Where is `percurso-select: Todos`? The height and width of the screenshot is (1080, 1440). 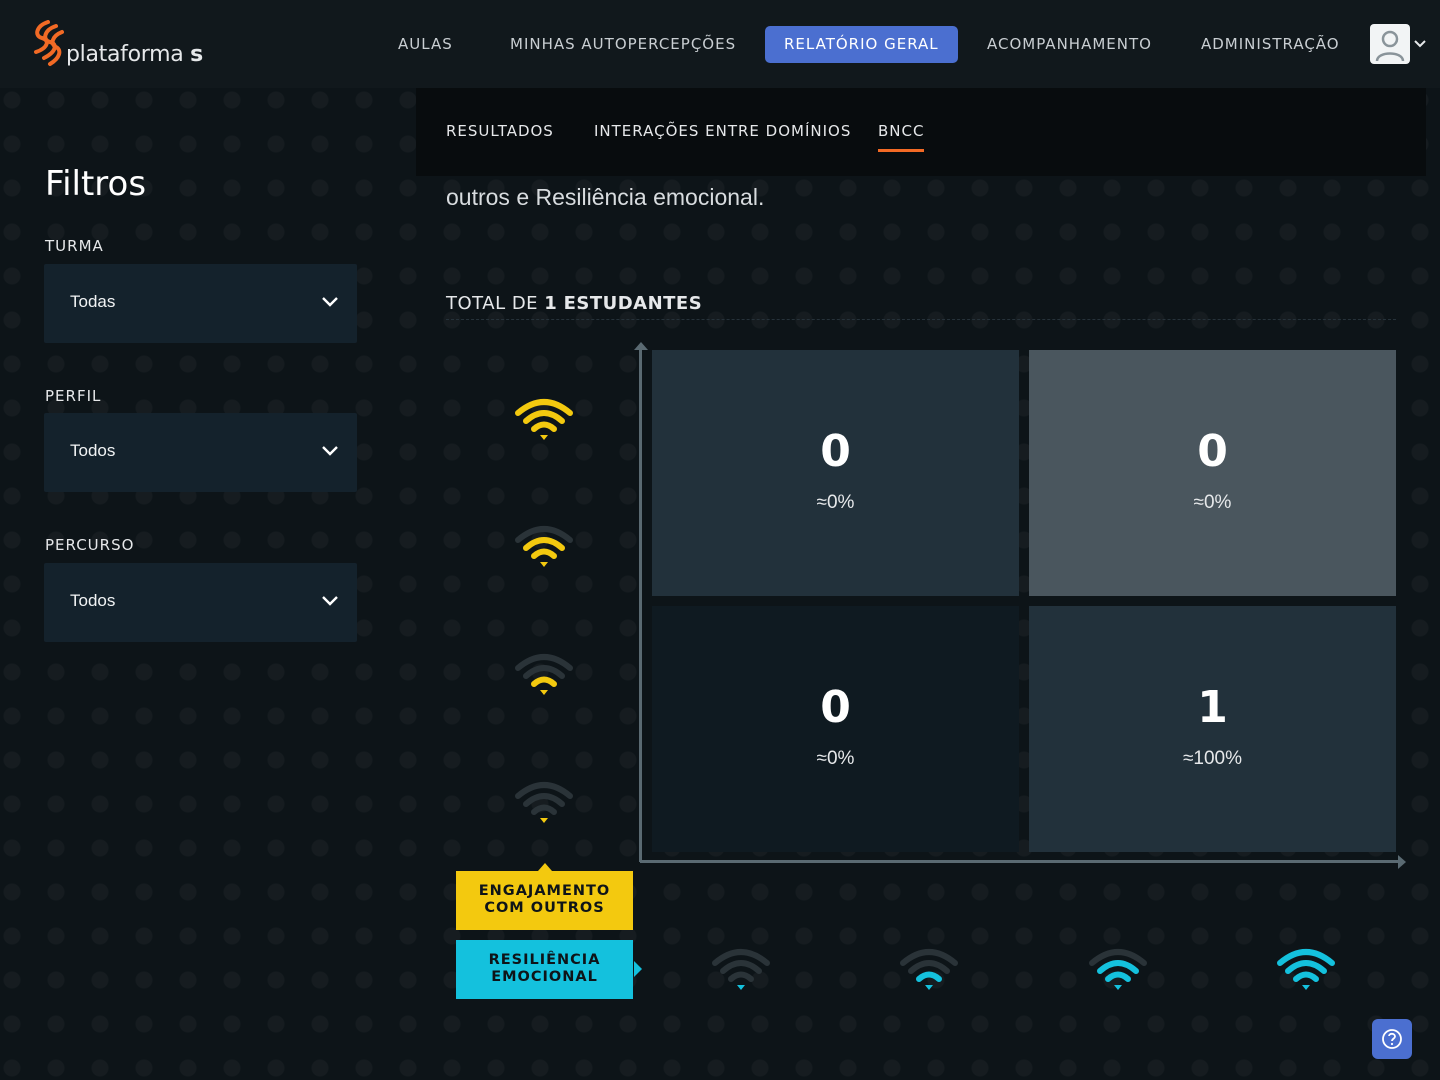 percurso-select: Todos is located at coordinates (200, 602).